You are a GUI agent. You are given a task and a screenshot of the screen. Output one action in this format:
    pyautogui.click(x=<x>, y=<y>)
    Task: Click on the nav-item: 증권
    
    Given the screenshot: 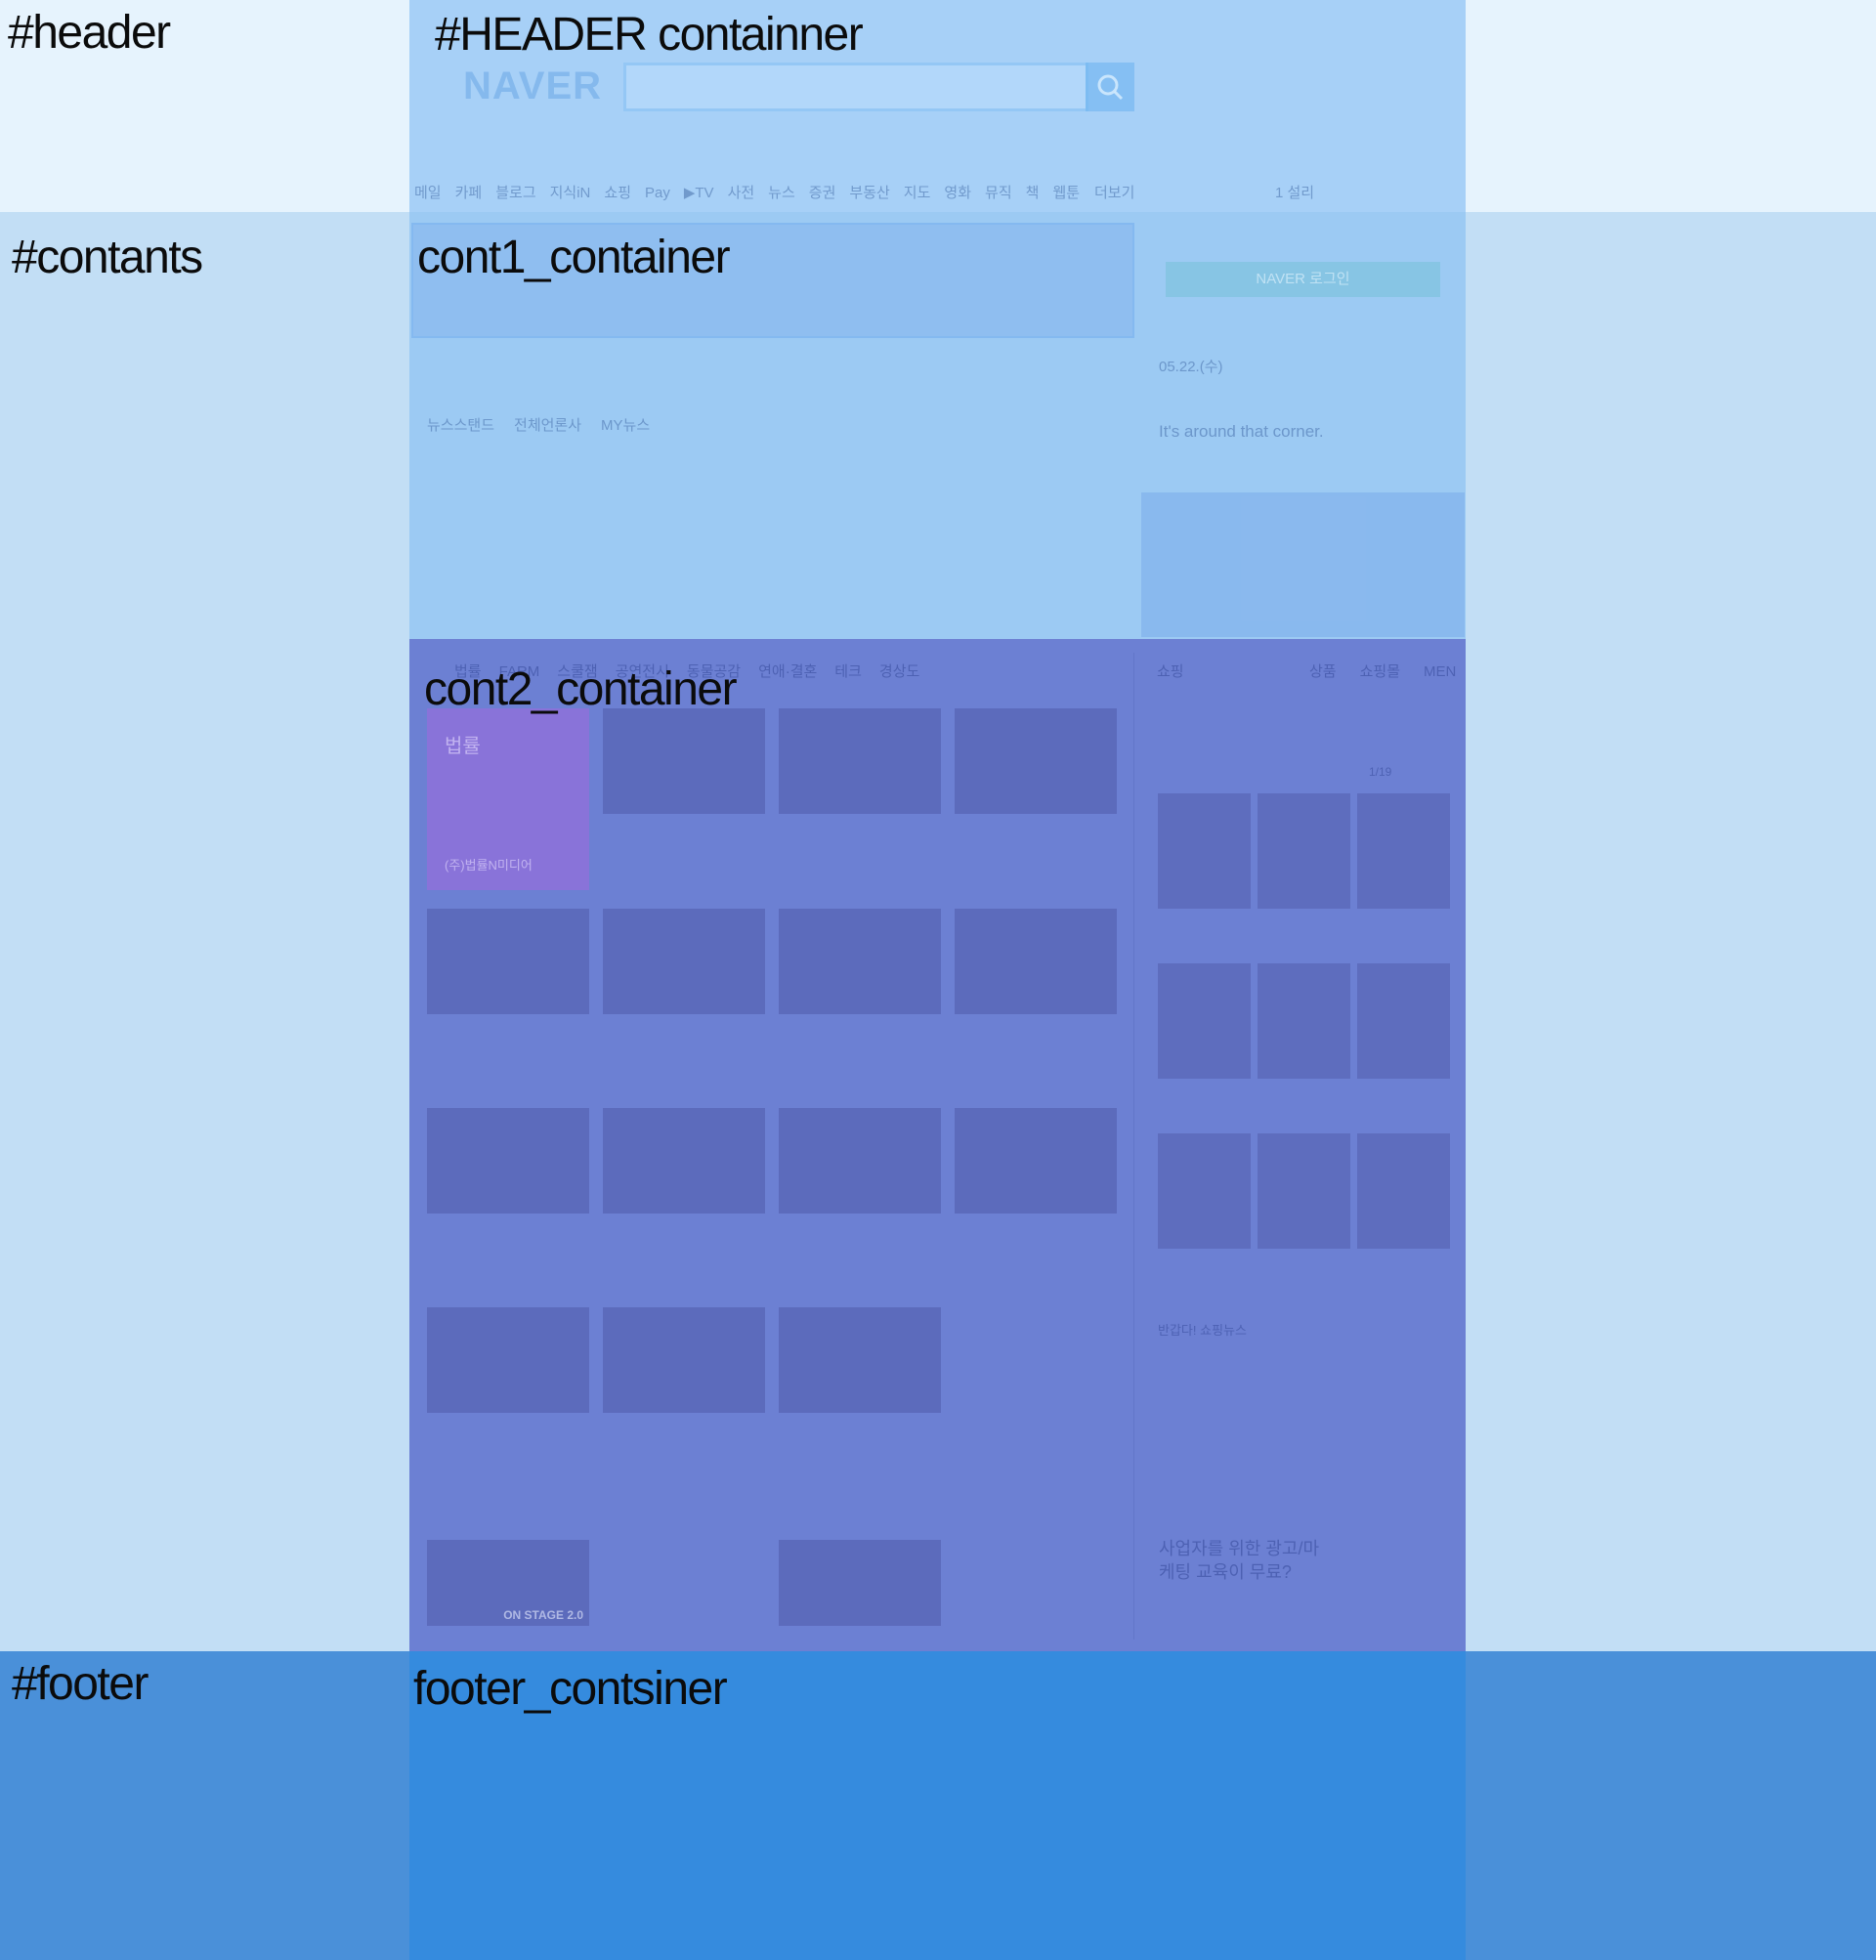 What is the action you would take?
    pyautogui.click(x=822, y=192)
    